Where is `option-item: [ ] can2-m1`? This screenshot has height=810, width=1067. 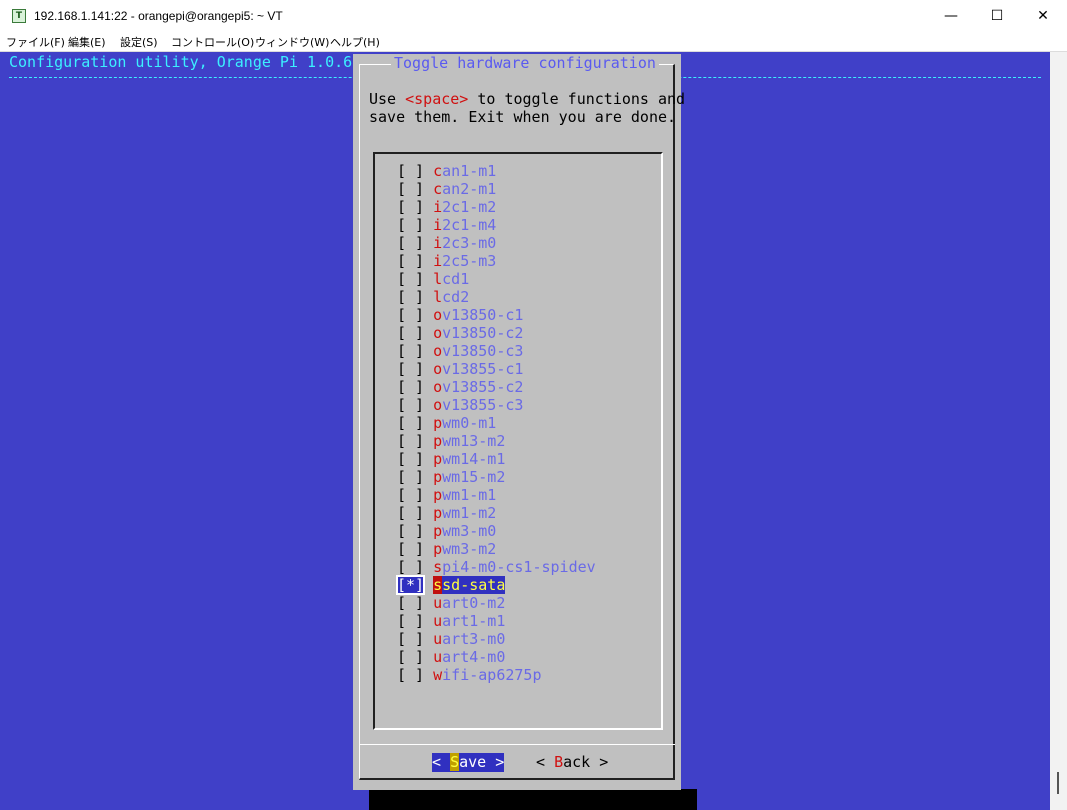 option-item: [ ] can2-m1 is located at coordinates (446, 189).